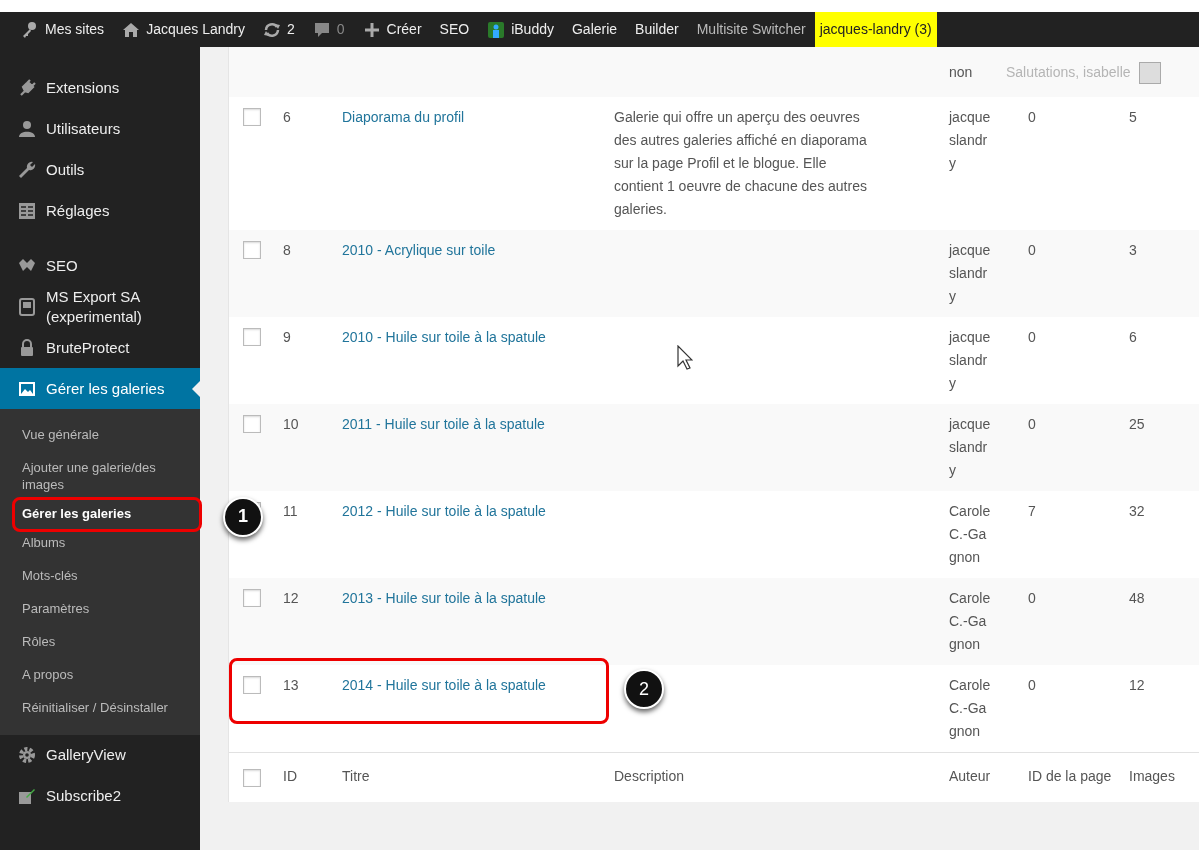  I want to click on table-cell-text: 7, so click(1032, 511).